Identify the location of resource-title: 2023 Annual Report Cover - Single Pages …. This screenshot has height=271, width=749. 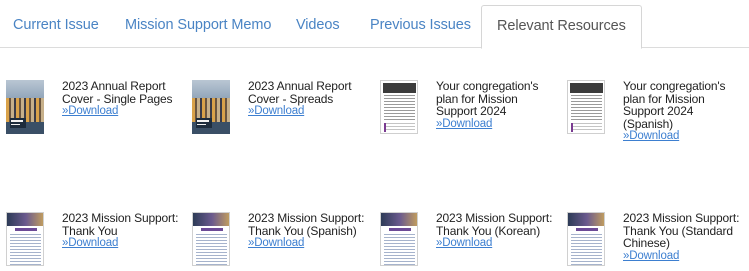
(117, 98).